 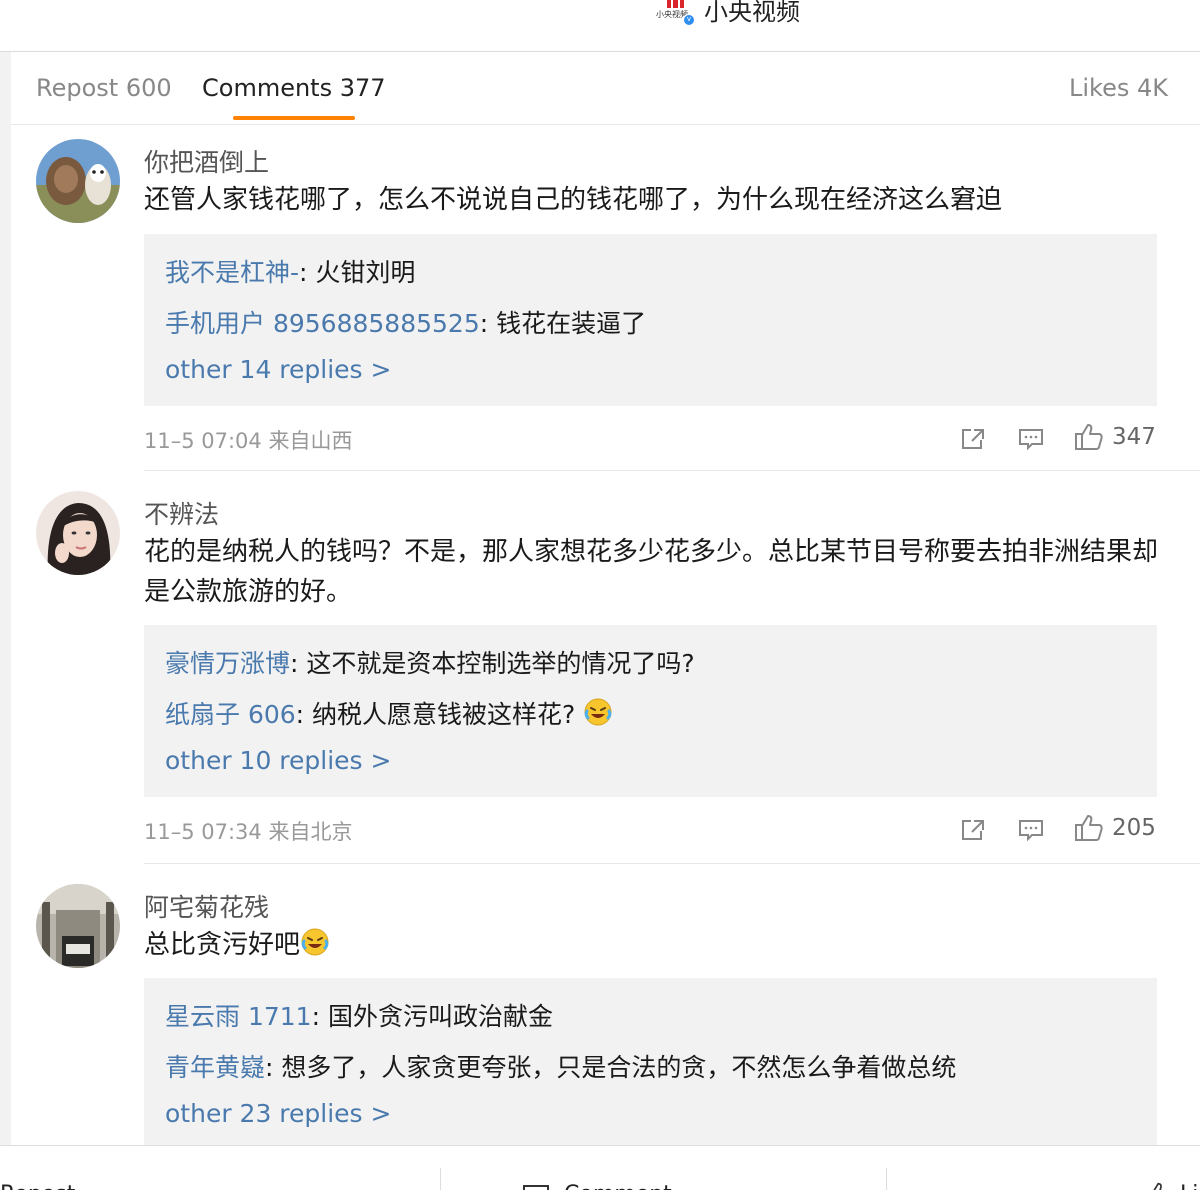 What do you see at coordinates (222, 945) in the screenshot?
I see `comment-text: 总比贪污好吧` at bounding box center [222, 945].